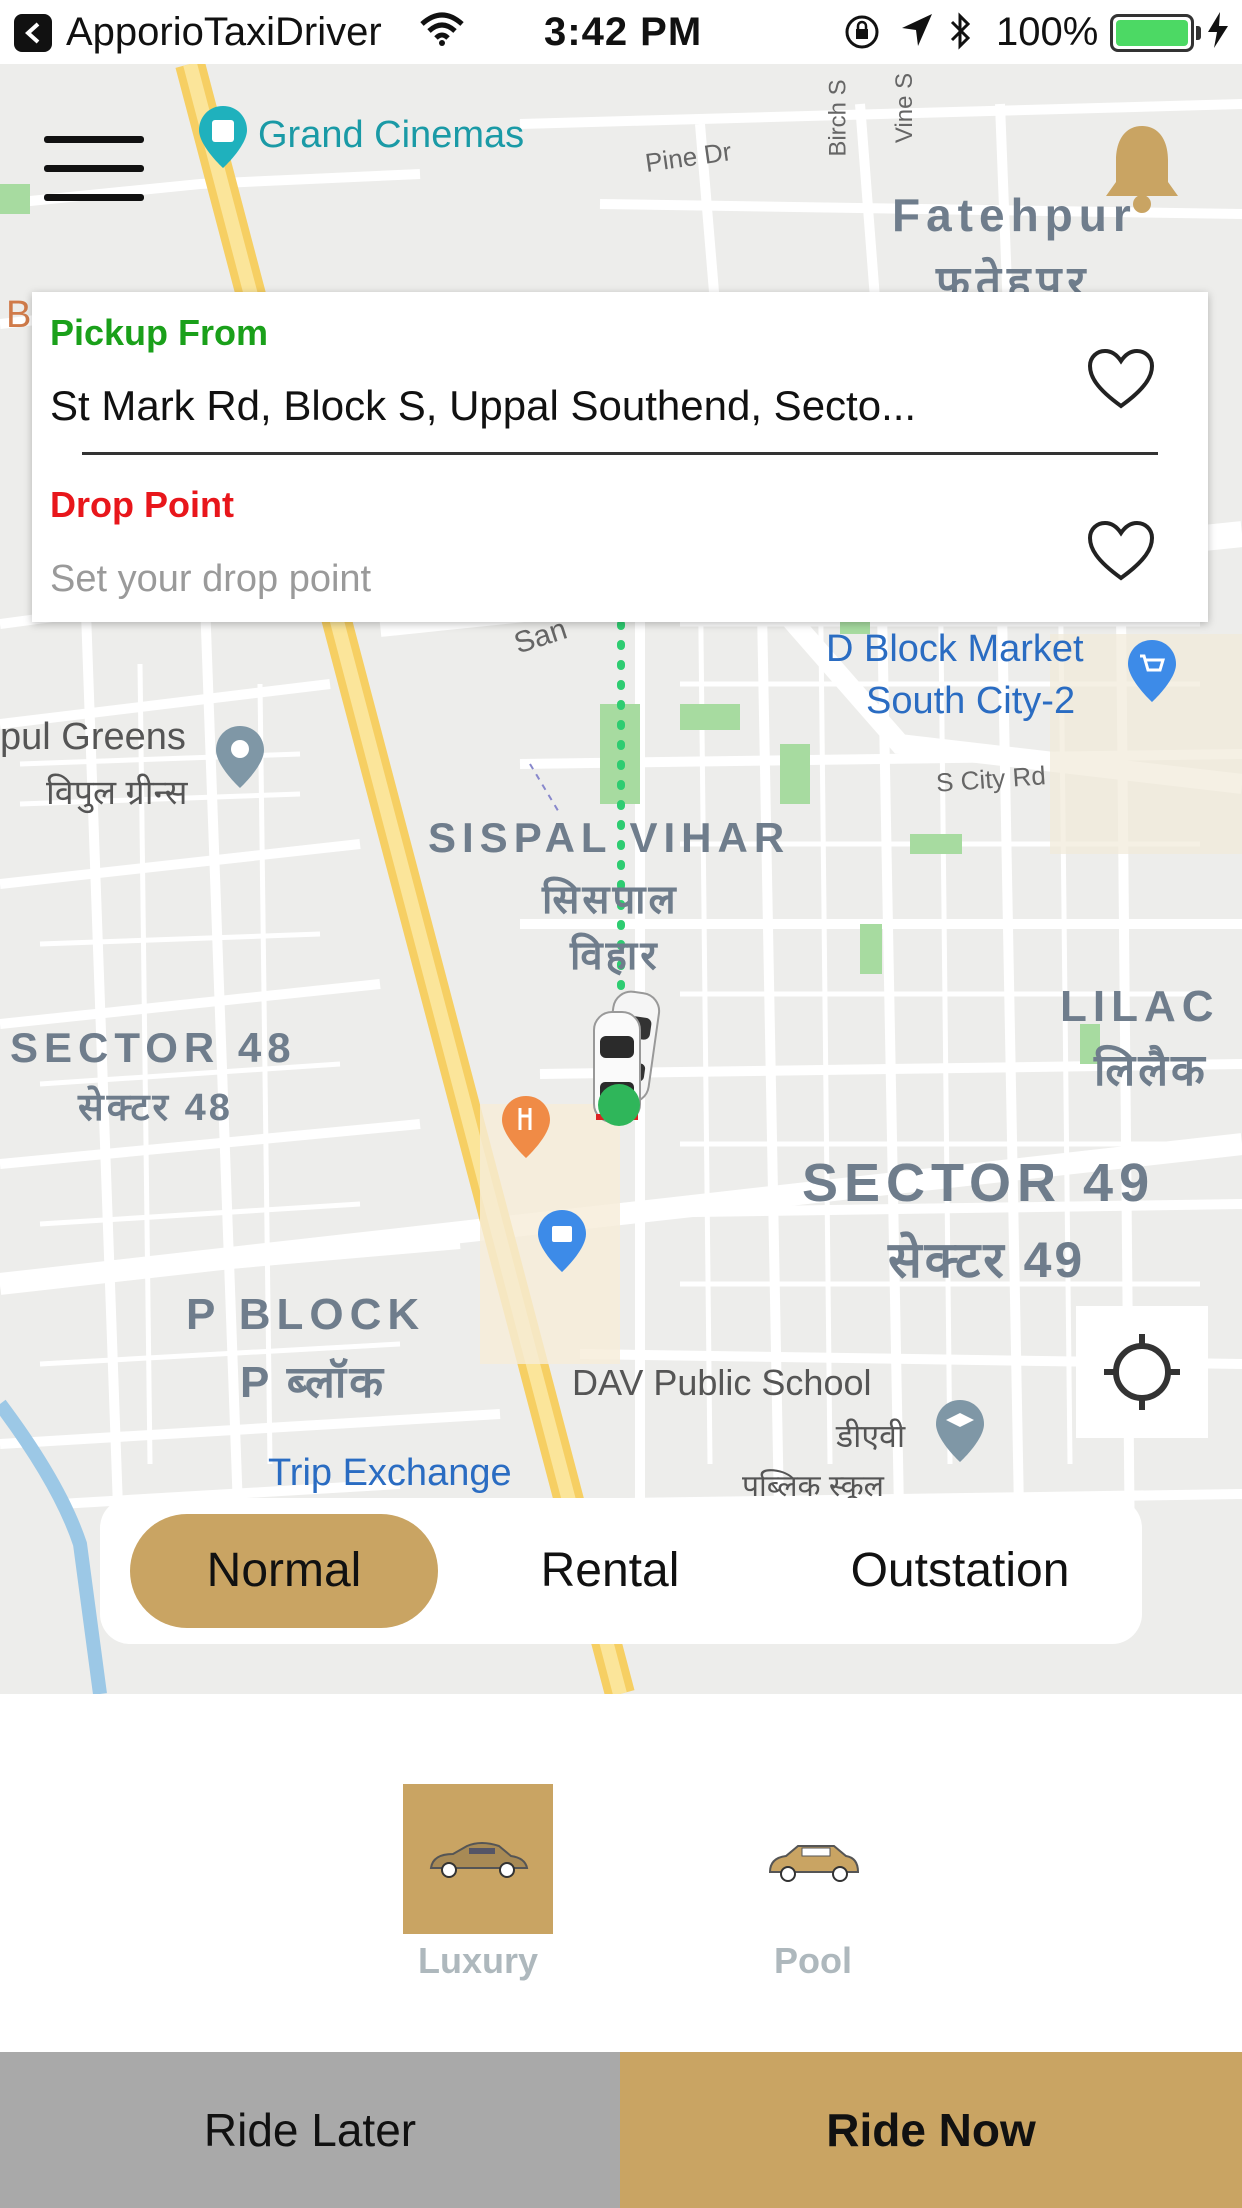 The image size is (1242, 2208). I want to click on map-label-grand-cinemas: Grand Cinemas, so click(391, 135).